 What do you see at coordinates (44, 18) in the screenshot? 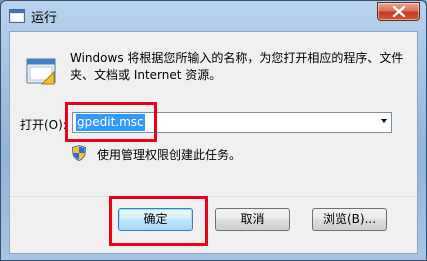
I see `window-title: 运行` at bounding box center [44, 18].